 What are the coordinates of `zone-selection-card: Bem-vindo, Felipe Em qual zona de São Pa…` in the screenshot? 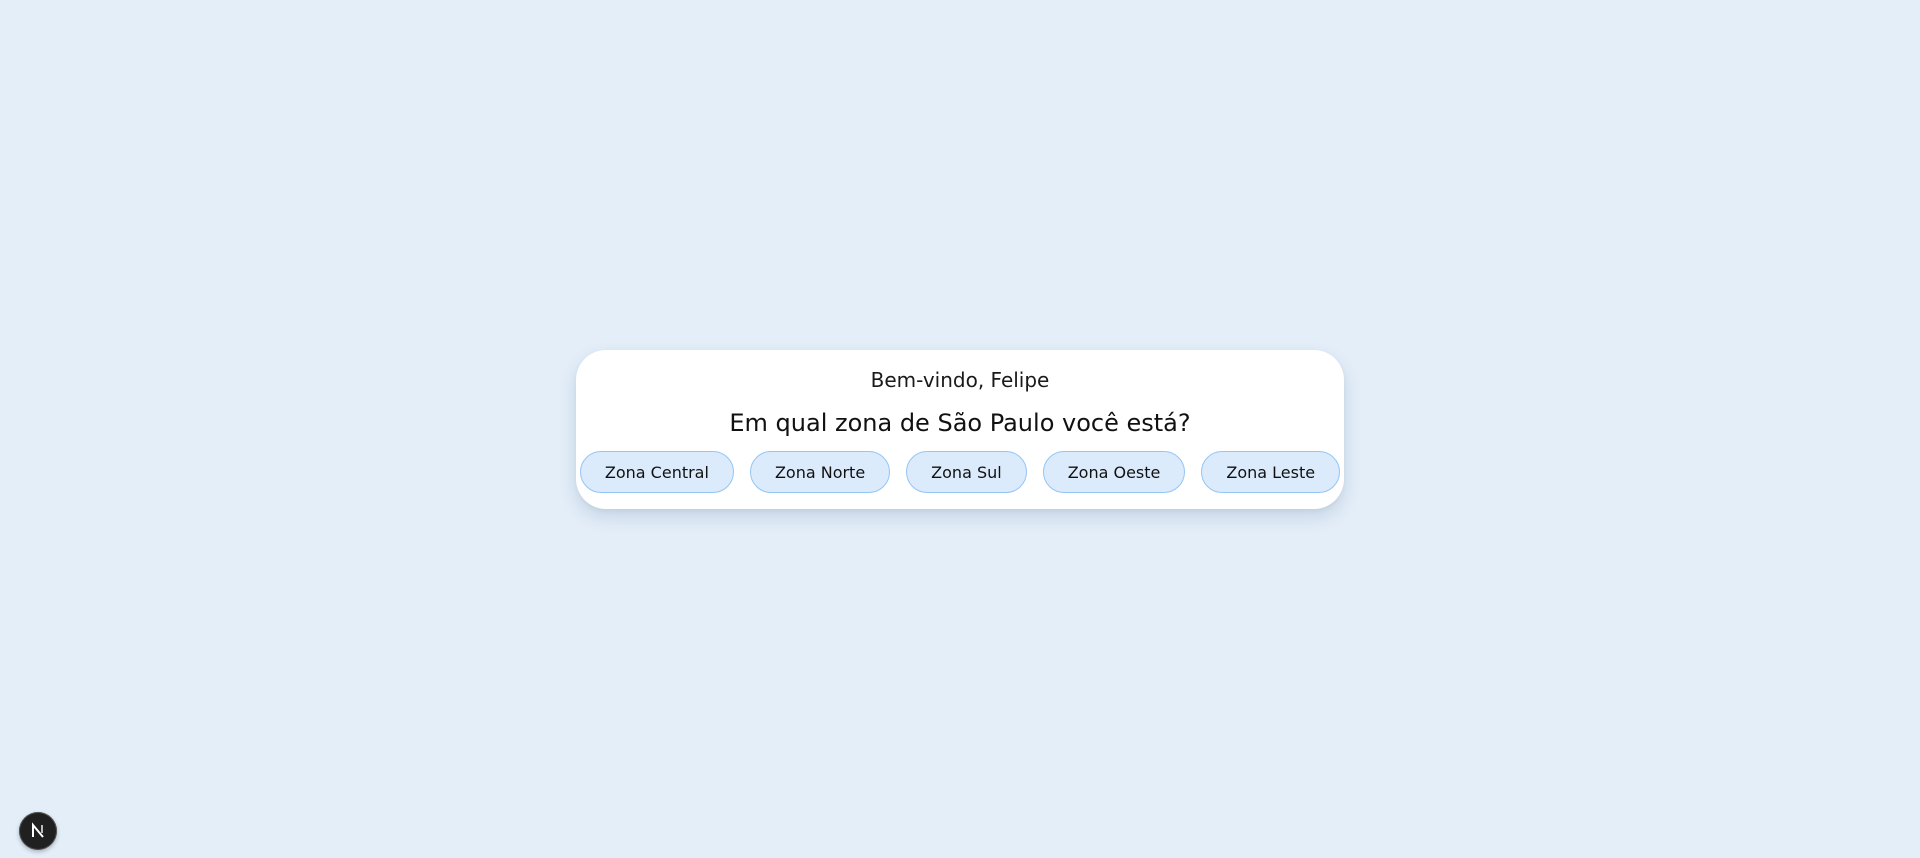 It's located at (960, 429).